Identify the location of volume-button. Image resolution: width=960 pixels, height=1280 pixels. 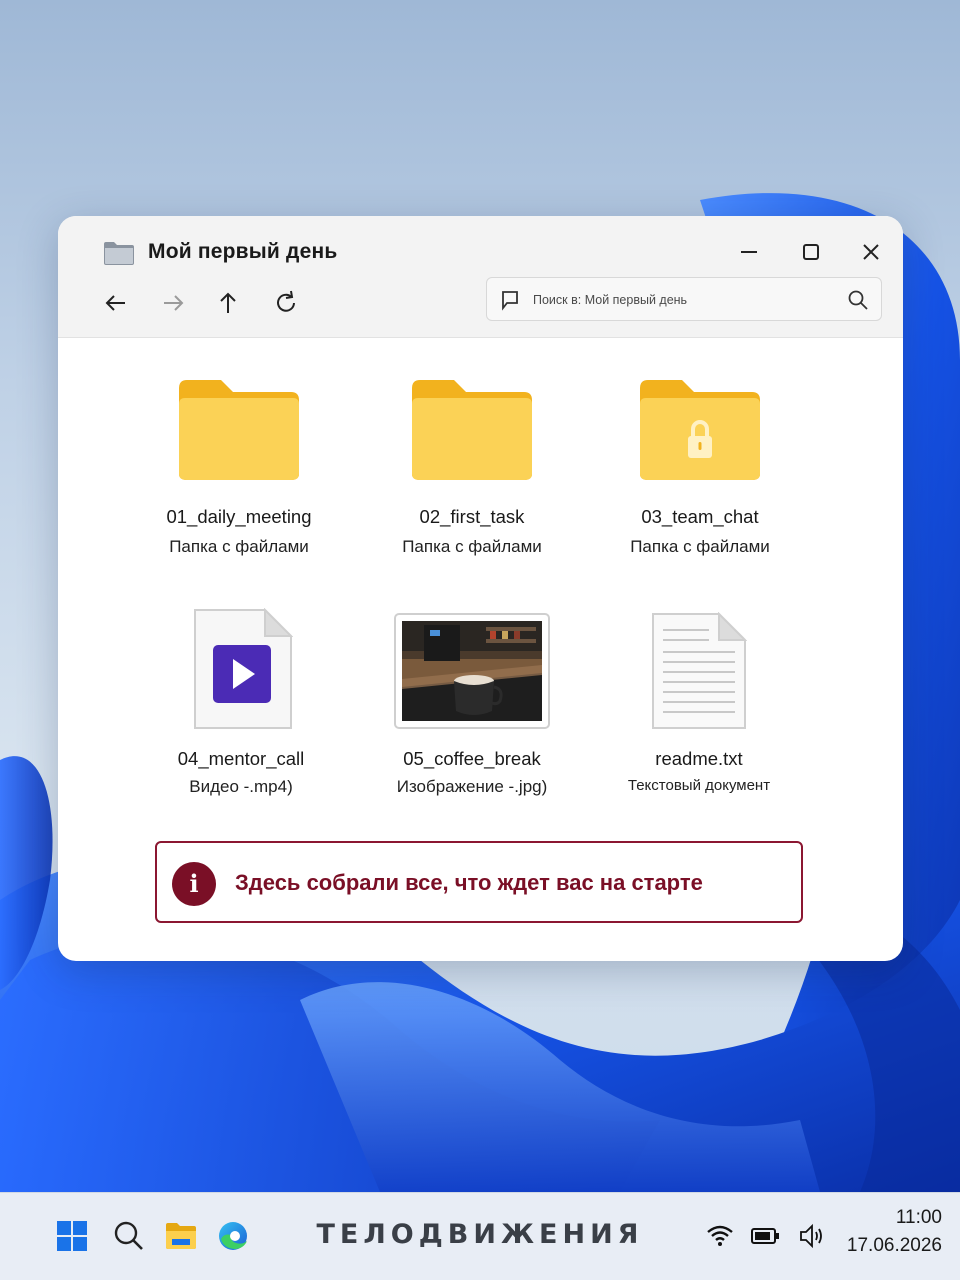
(813, 1236).